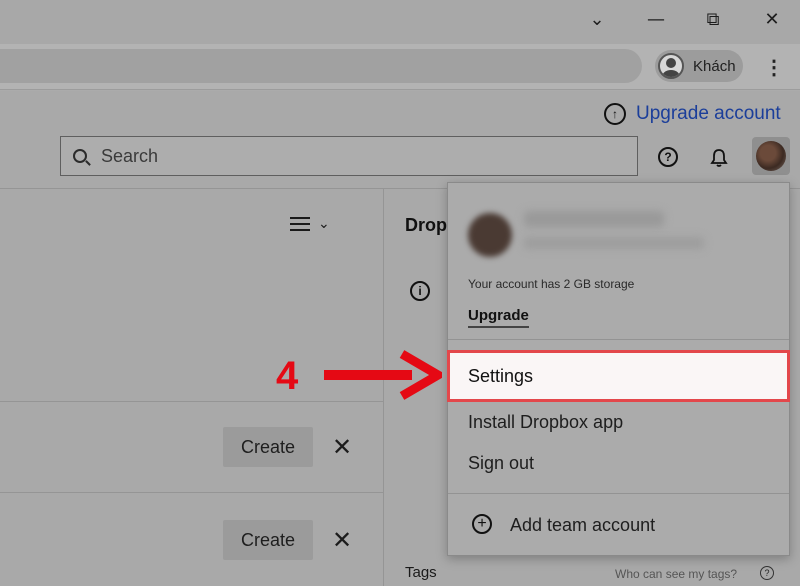 This screenshot has height=586, width=800. I want to click on tags-help-link: Who can see my tags?, so click(676, 574).